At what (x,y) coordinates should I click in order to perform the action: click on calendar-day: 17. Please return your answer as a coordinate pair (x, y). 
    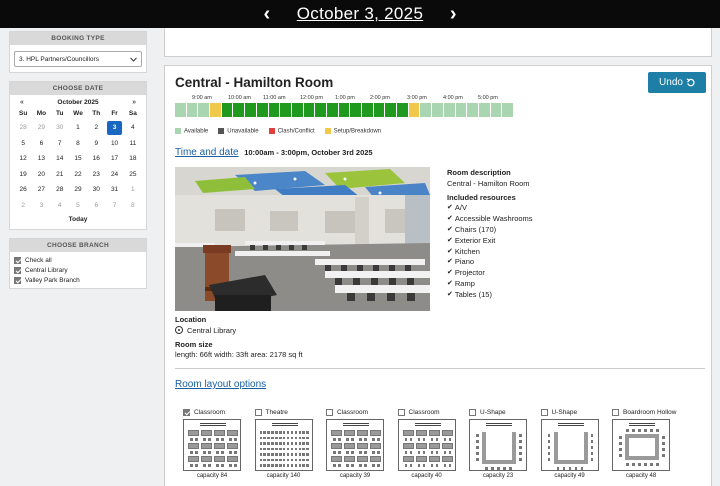
    Looking at the image, I should click on (114, 159).